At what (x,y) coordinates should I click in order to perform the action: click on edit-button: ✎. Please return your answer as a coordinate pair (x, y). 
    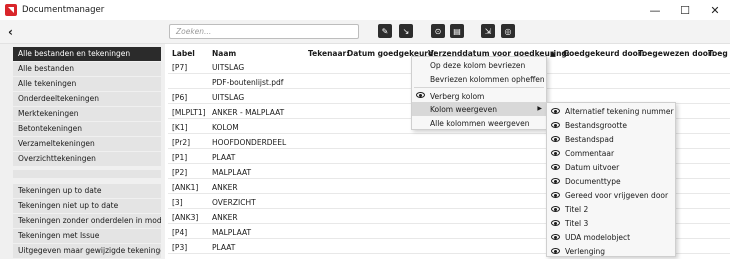
    Looking at the image, I should click on (385, 31).